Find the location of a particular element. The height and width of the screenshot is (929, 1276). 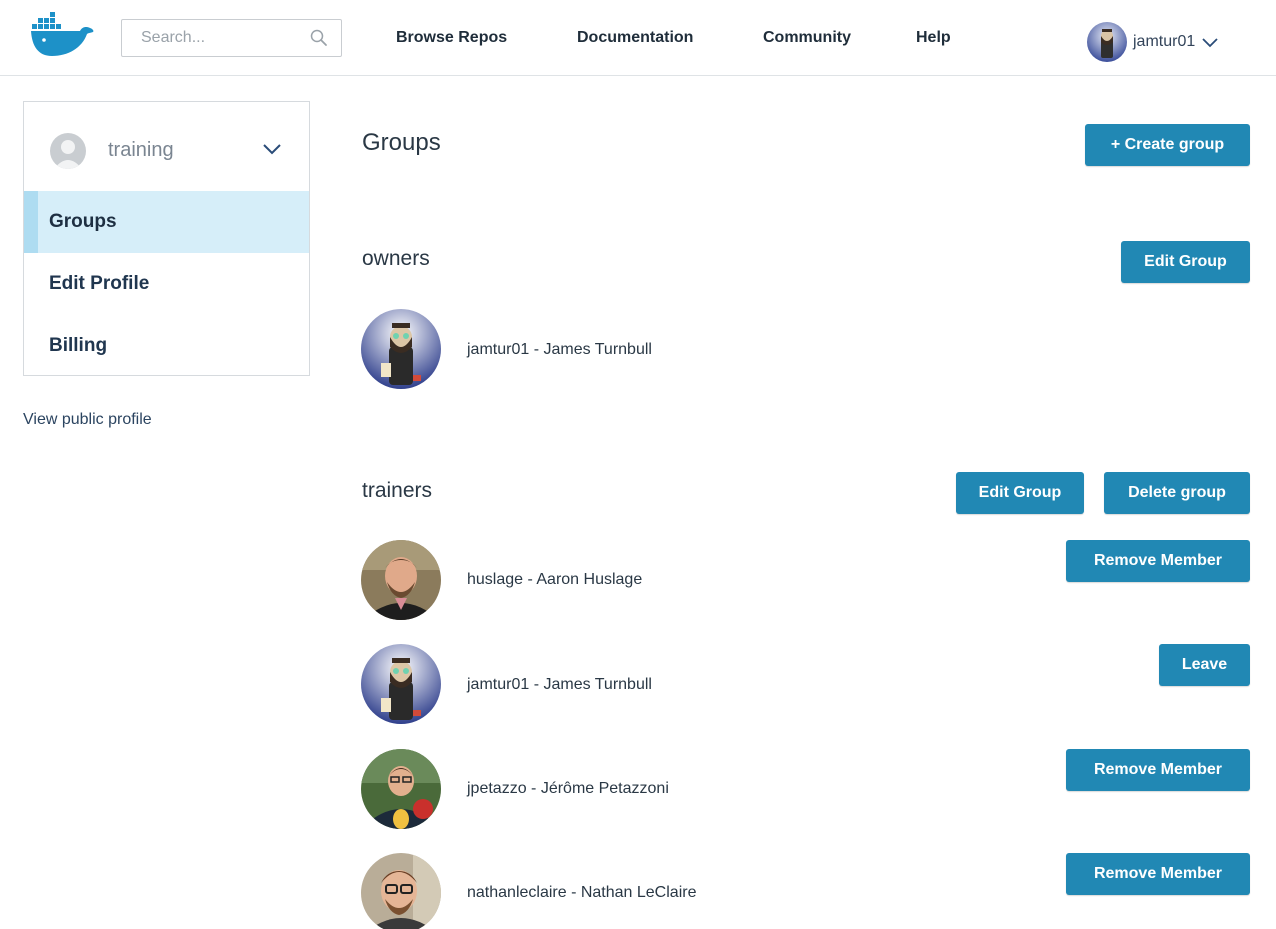

org-name: training is located at coordinates (141, 150).